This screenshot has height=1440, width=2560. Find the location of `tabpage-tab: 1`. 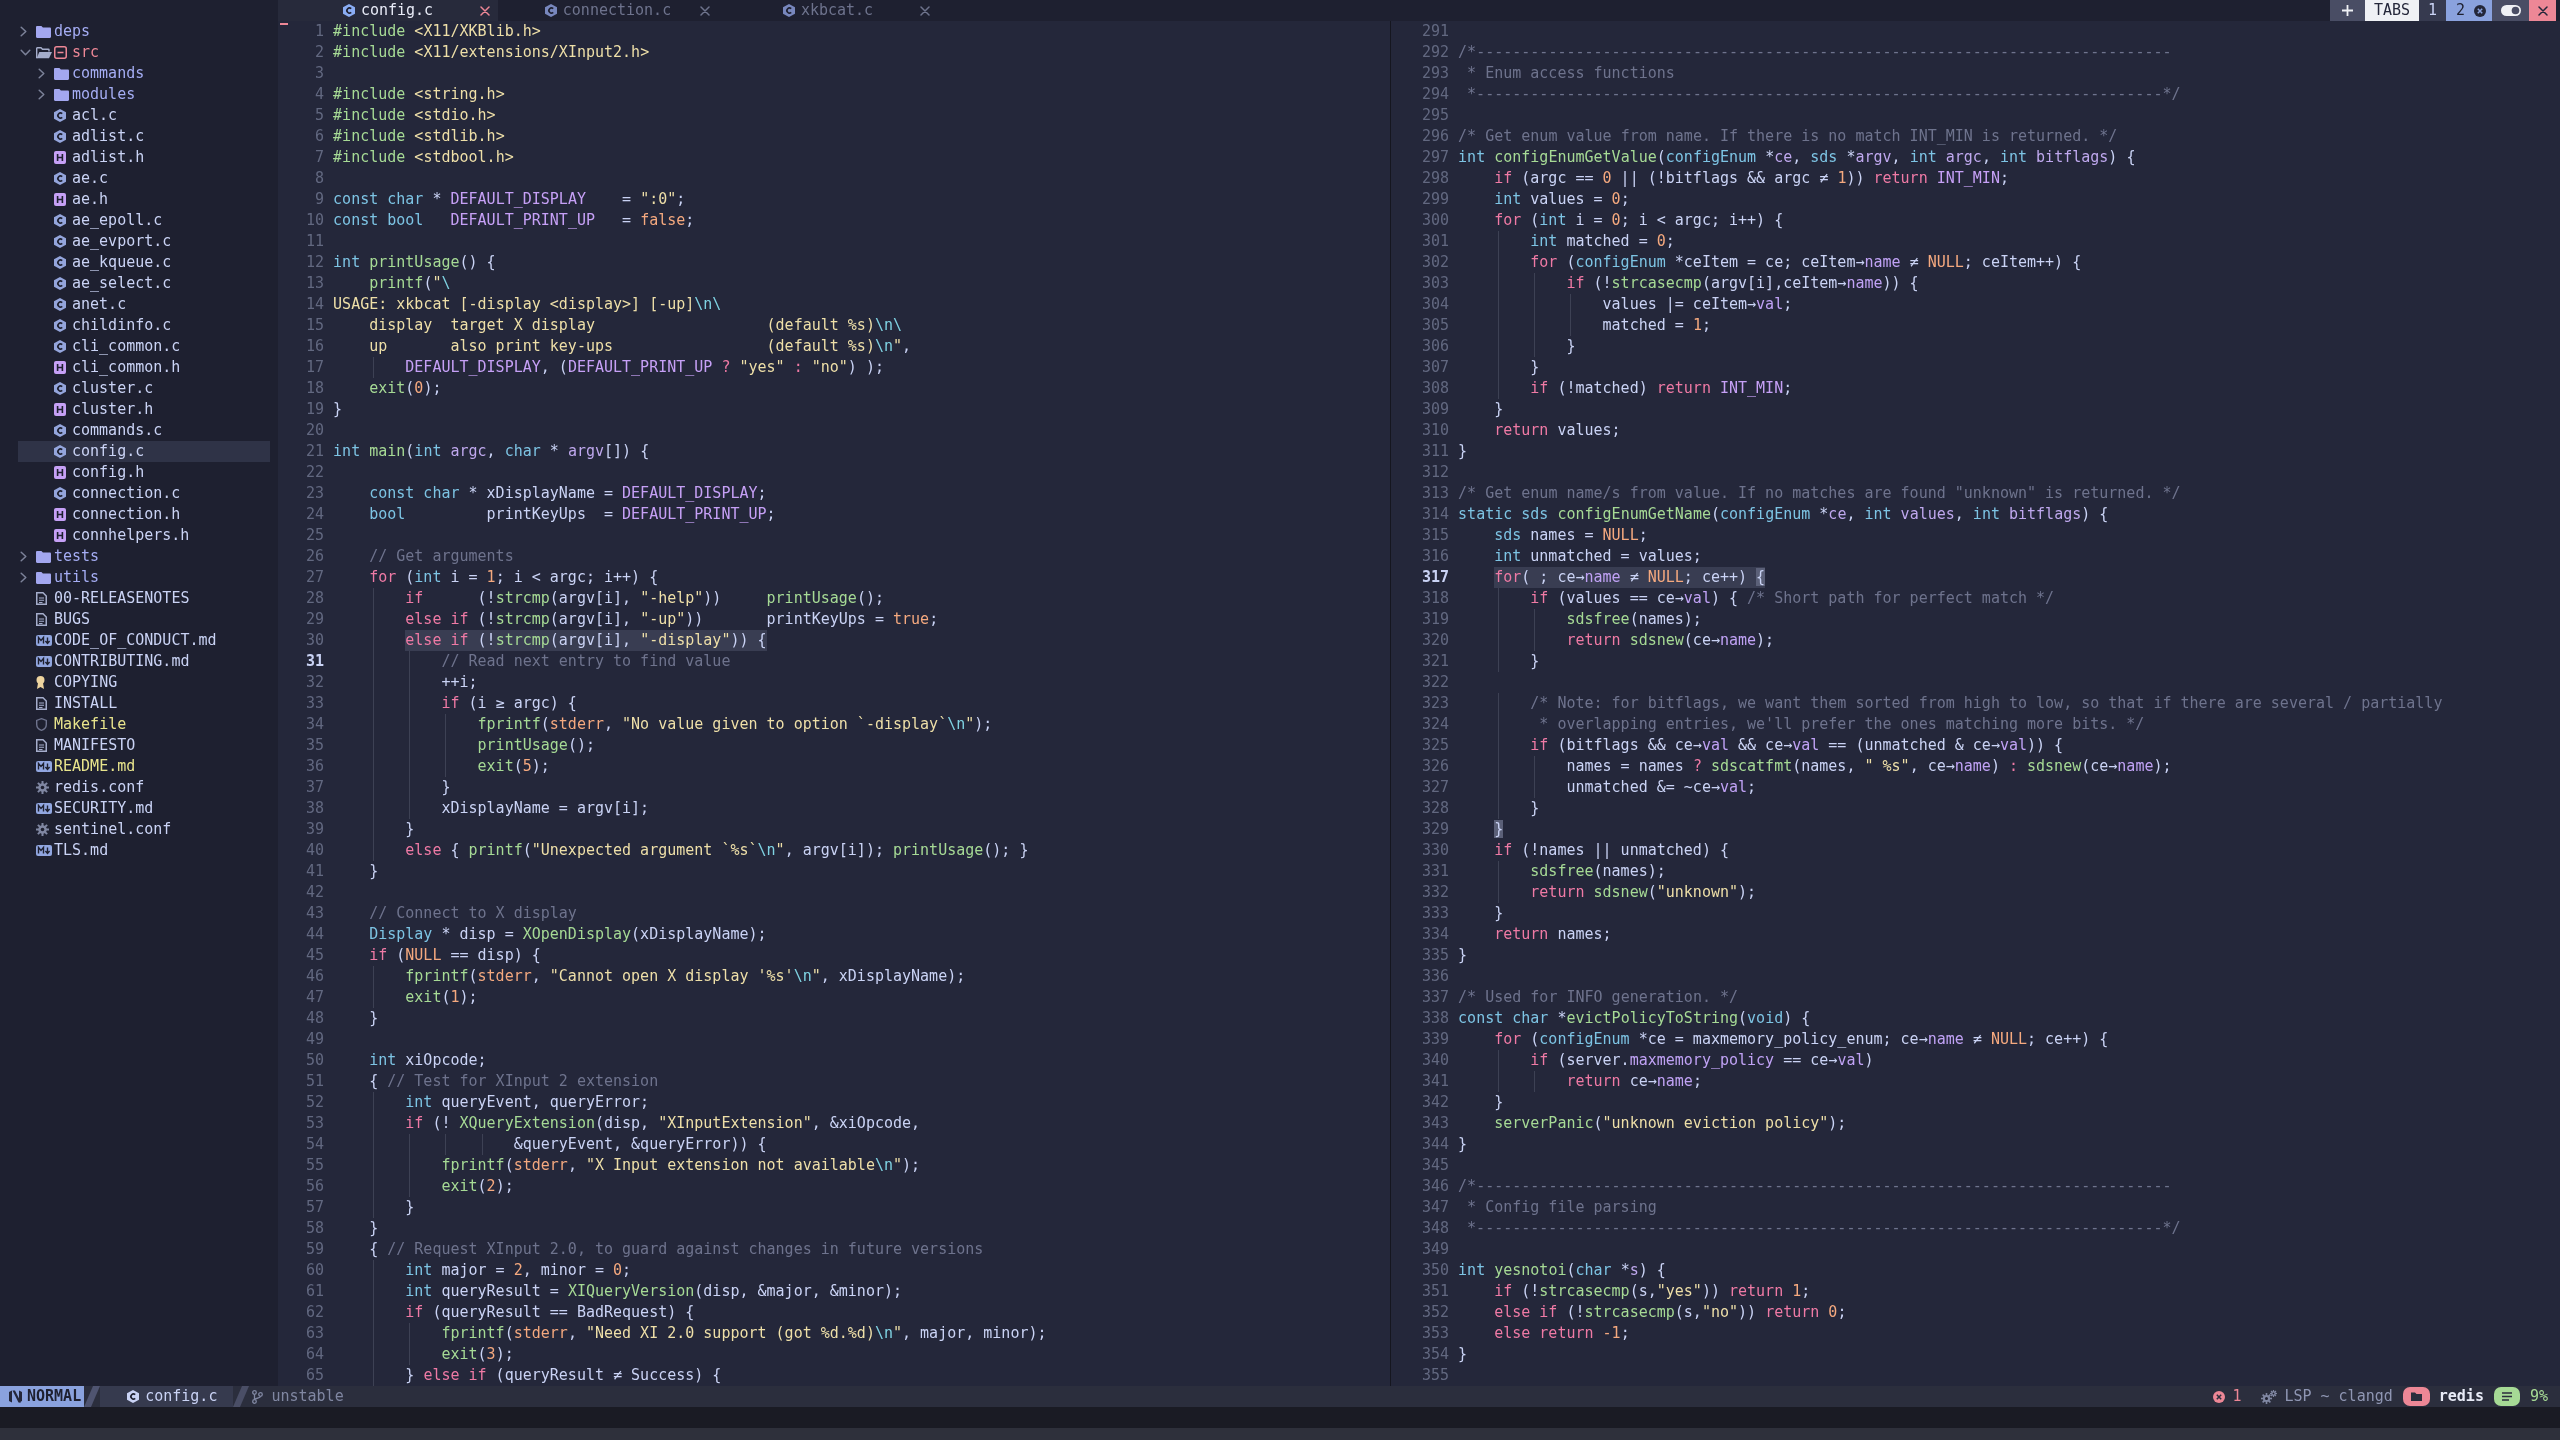

tabpage-tab: 1 is located at coordinates (2432, 10).